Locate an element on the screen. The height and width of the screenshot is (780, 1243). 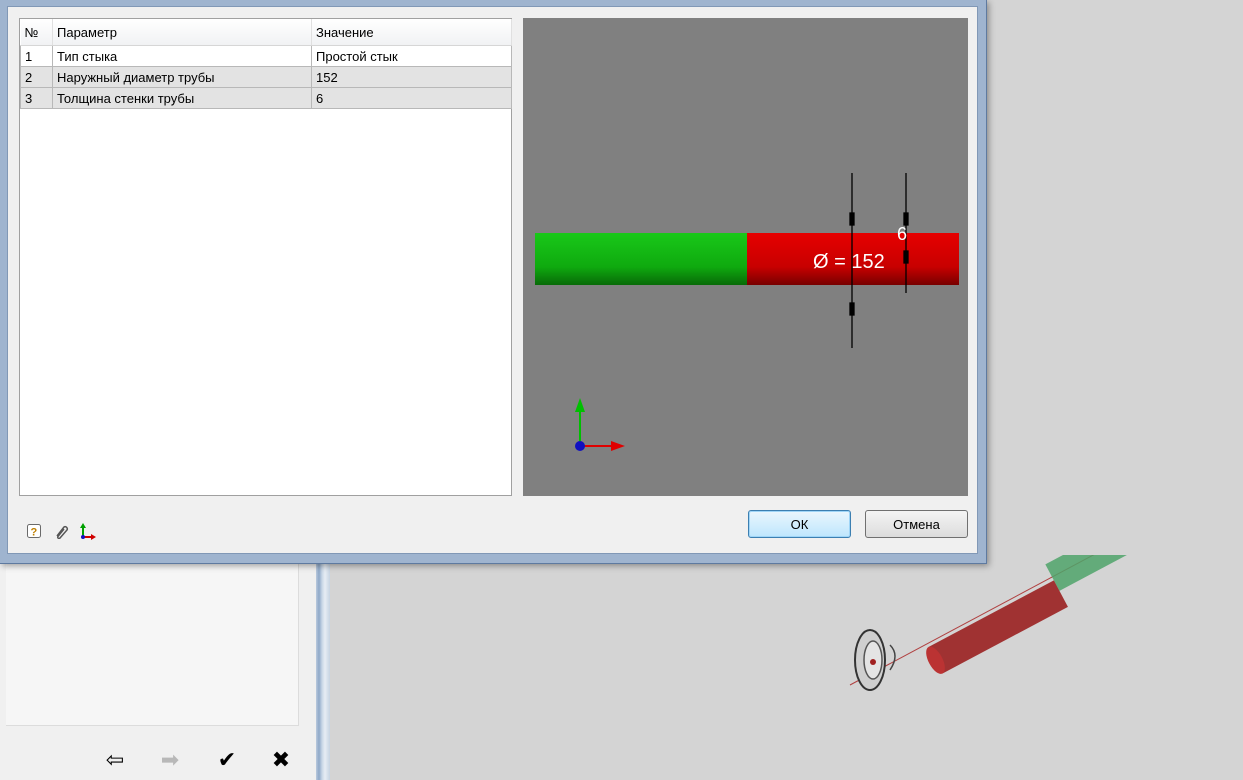
row-value: Простой стык is located at coordinates (411, 56).